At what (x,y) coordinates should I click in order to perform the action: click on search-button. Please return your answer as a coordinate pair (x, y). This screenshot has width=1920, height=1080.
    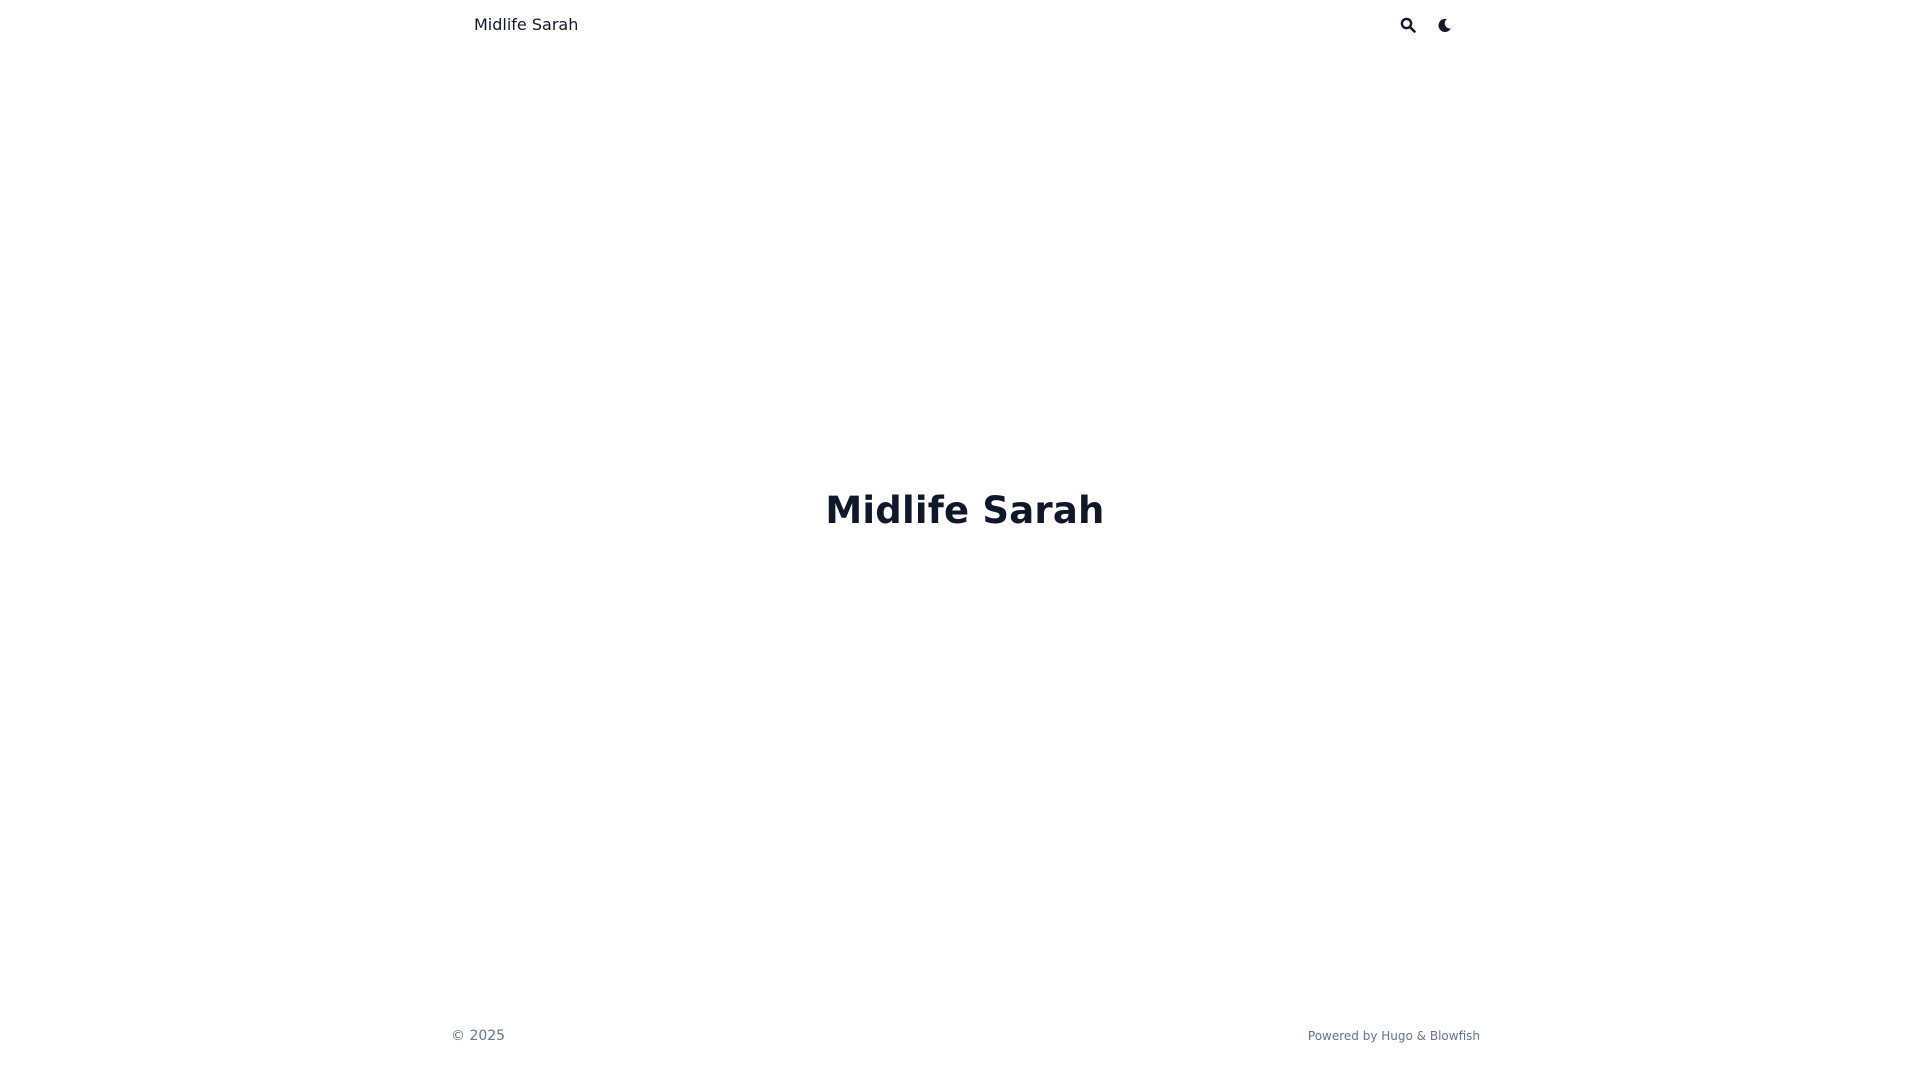
    Looking at the image, I should click on (1408, 25).